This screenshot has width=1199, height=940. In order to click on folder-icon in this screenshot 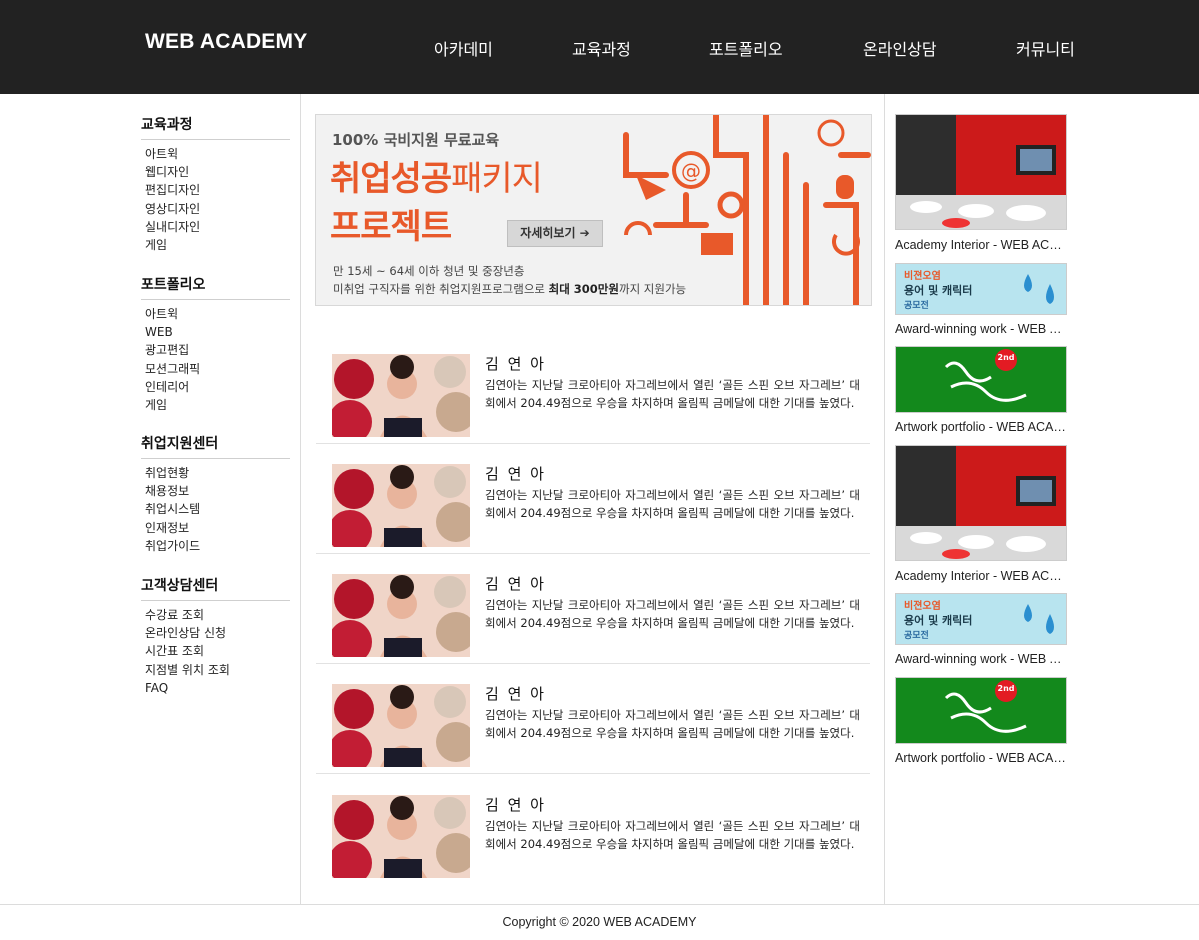, I will do `click(717, 244)`.